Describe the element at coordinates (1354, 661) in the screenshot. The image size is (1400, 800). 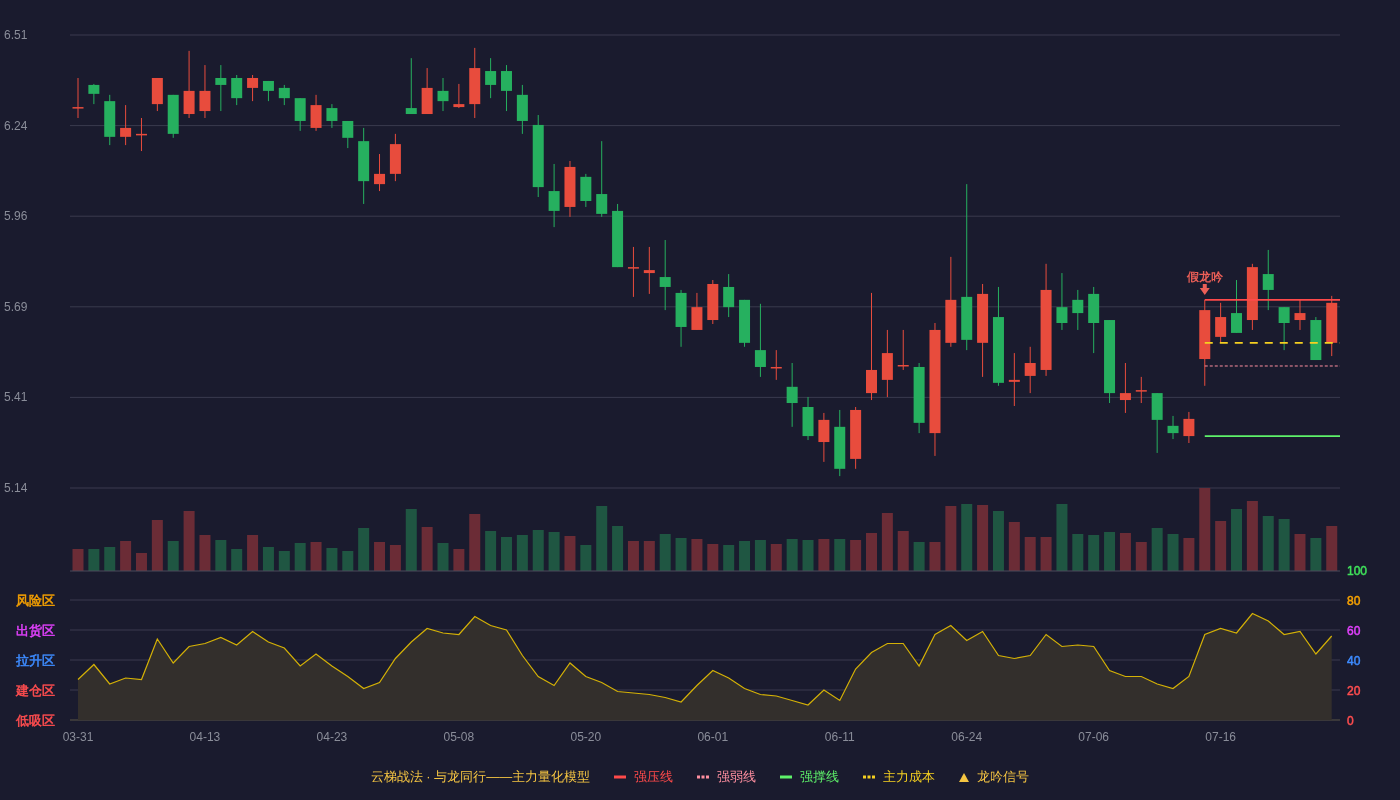
I see `axis-label: 40` at that location.